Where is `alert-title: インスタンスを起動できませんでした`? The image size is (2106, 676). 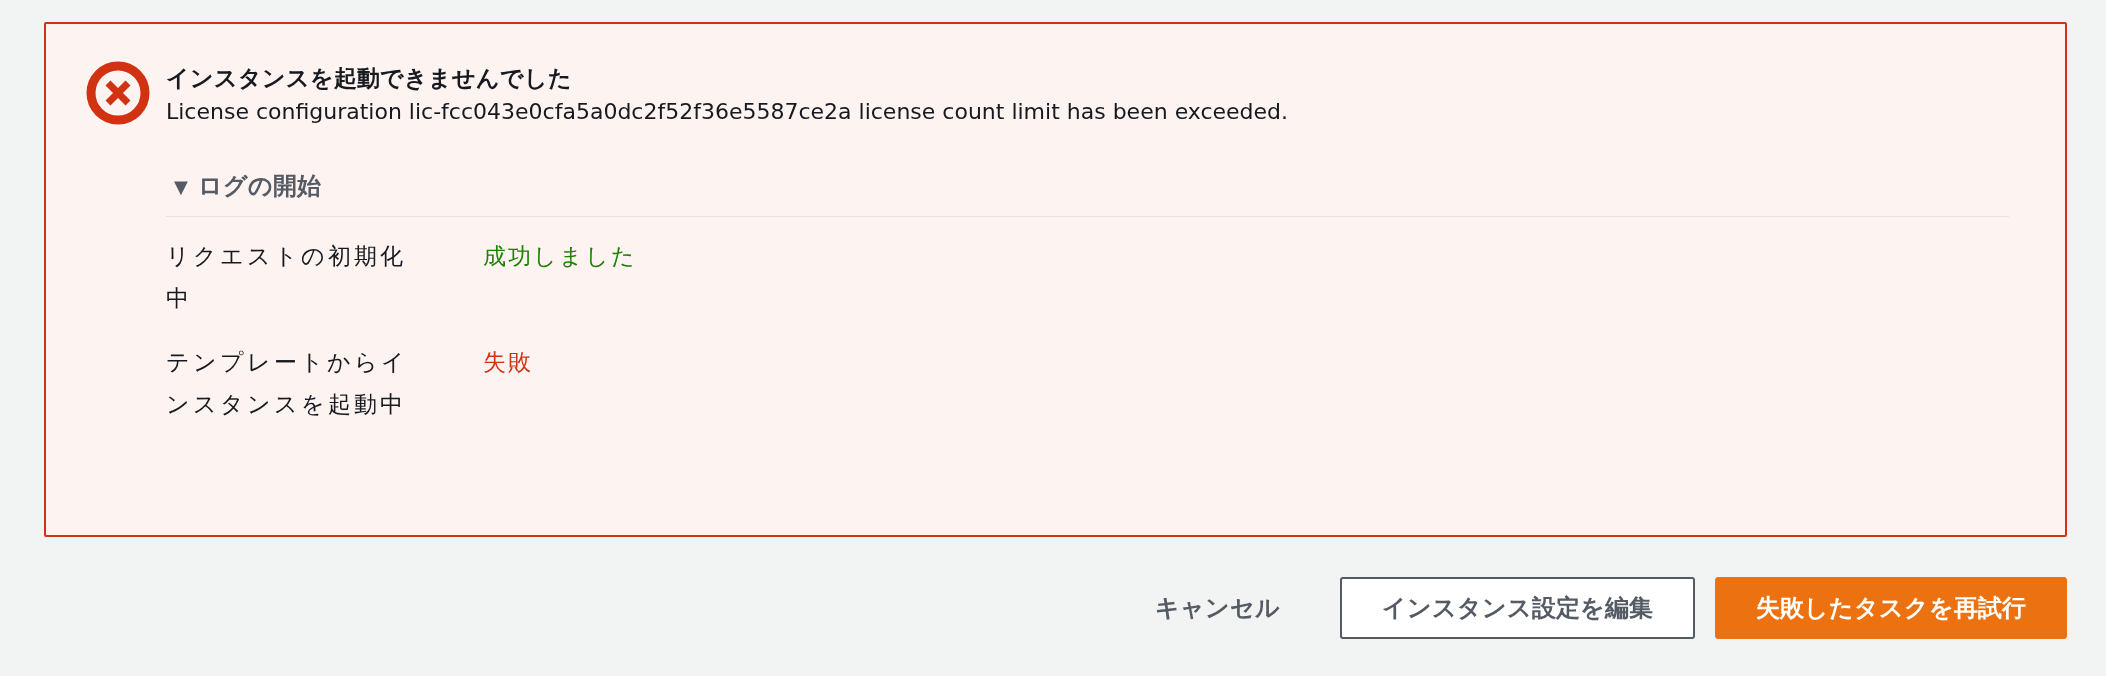 alert-title: インスタンスを起動できませんでした is located at coordinates (369, 78).